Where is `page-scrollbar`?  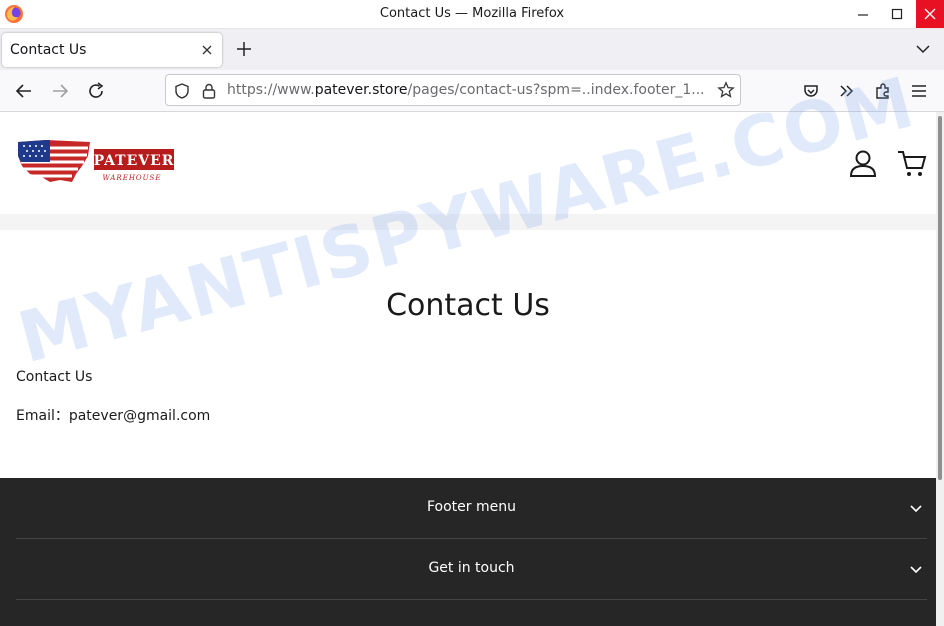
page-scrollbar is located at coordinates (940, 369).